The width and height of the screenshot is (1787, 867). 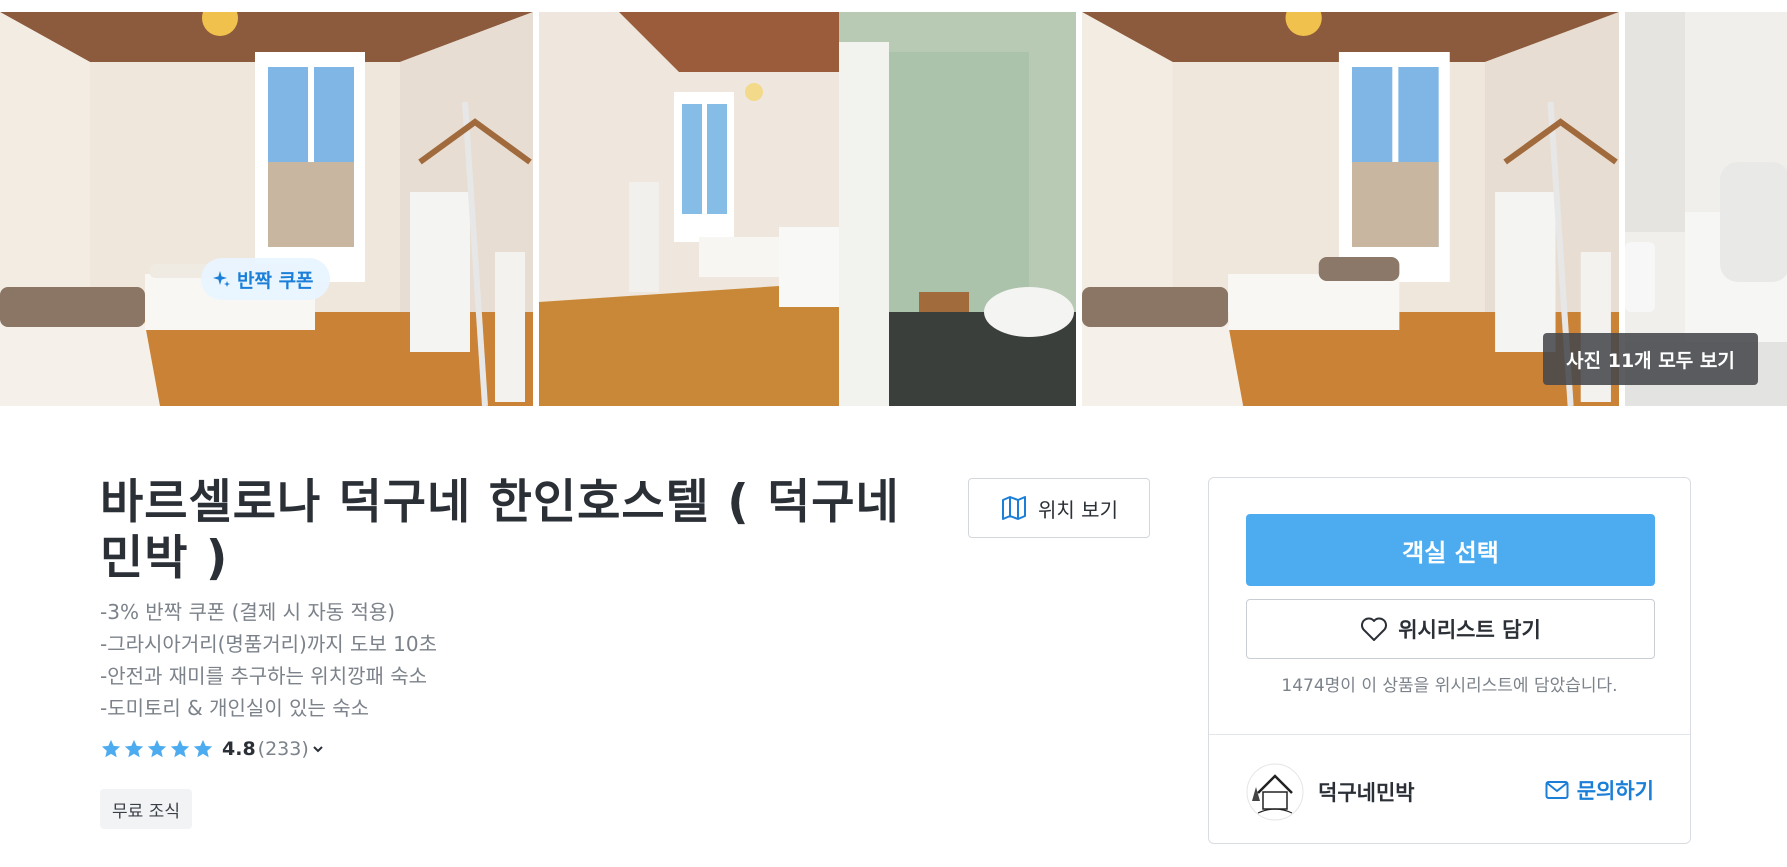 I want to click on flash-coupon-chip: 반짝 쿠폰, so click(x=265, y=279).